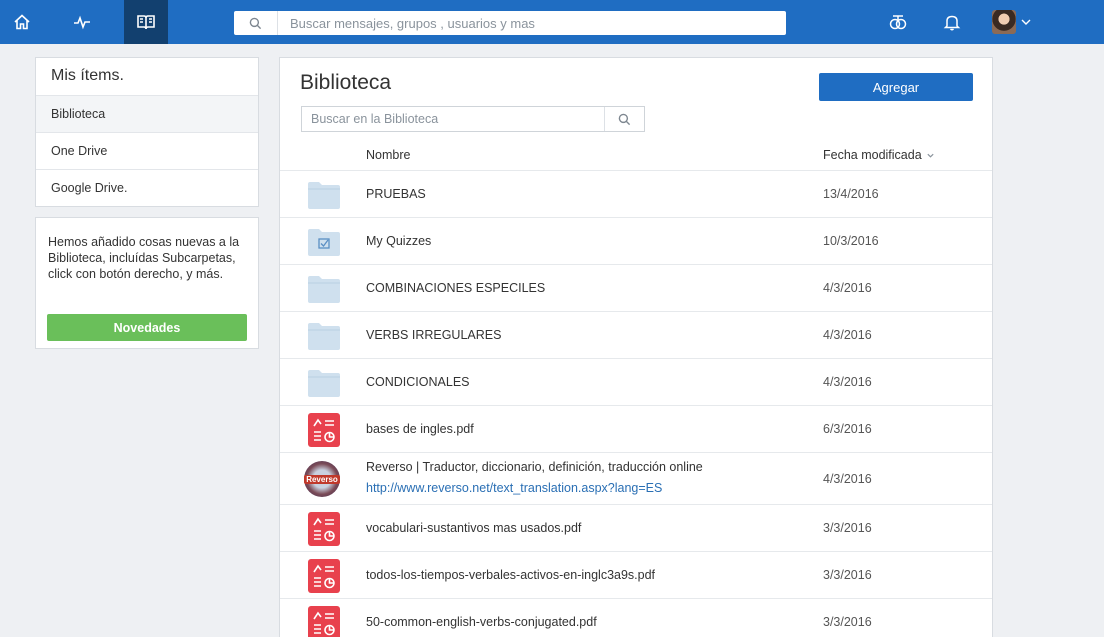 This screenshot has width=1104, height=637. Describe the element at coordinates (147, 77) in the screenshot. I see `my-items-title: Mis ítems.` at that location.